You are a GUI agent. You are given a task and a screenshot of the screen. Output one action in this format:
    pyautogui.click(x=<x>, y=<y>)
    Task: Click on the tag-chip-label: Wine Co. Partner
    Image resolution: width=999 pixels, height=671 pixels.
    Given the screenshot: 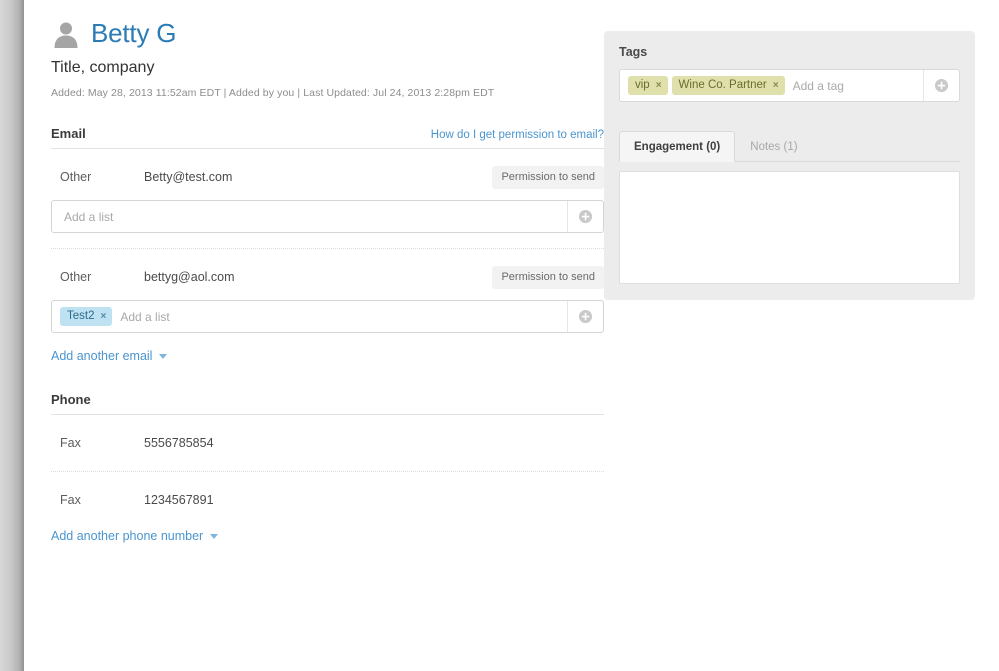 What is the action you would take?
    pyautogui.click(x=722, y=85)
    